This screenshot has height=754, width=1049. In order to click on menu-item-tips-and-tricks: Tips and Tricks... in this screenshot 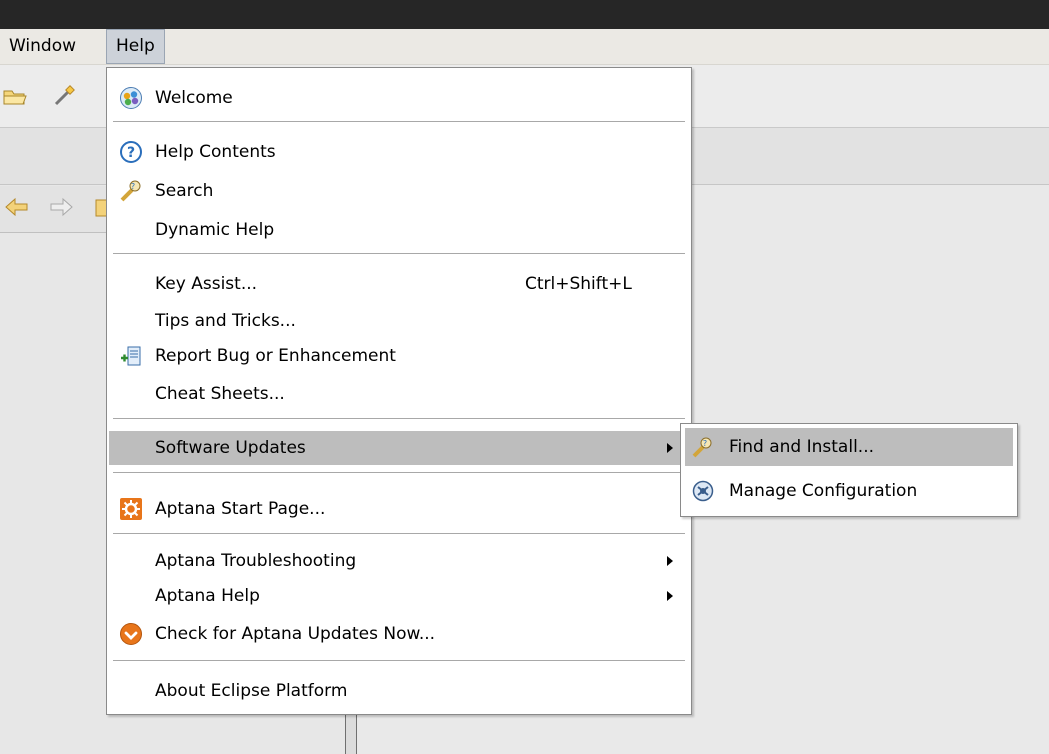, I will do `click(398, 321)`.